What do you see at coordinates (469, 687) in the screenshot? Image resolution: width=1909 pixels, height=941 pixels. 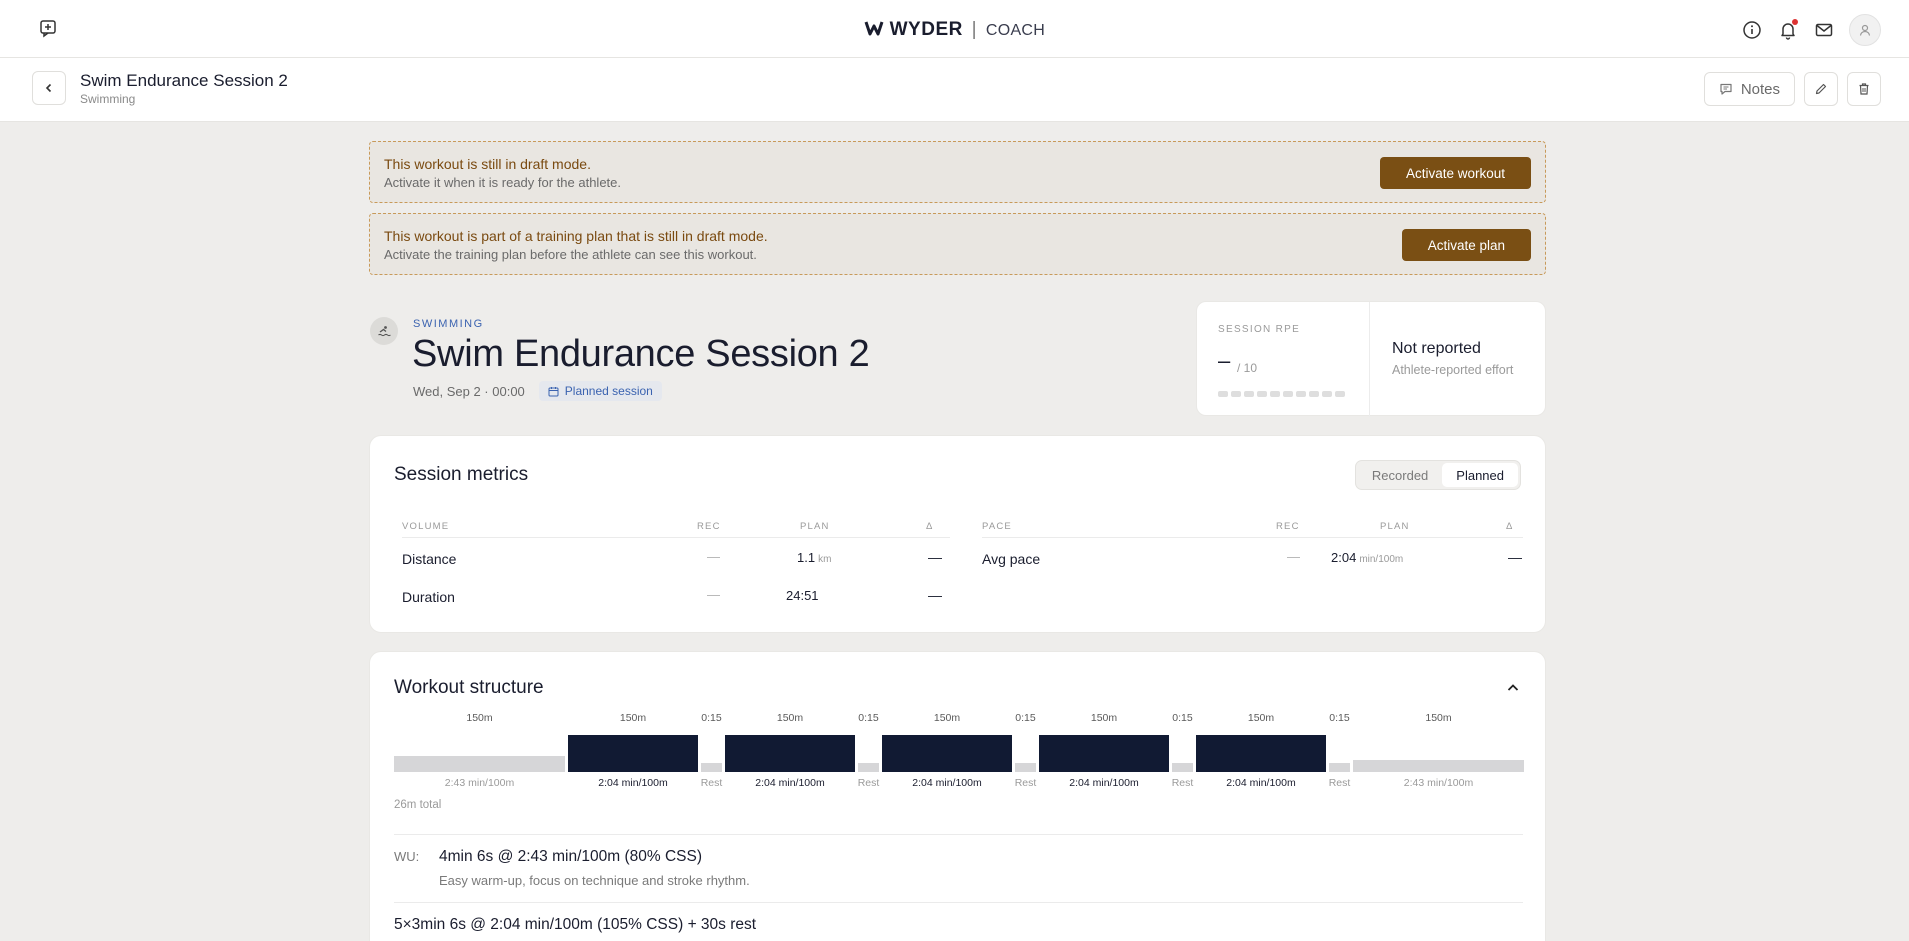 I see `workout-structure-title: Workout structure` at bounding box center [469, 687].